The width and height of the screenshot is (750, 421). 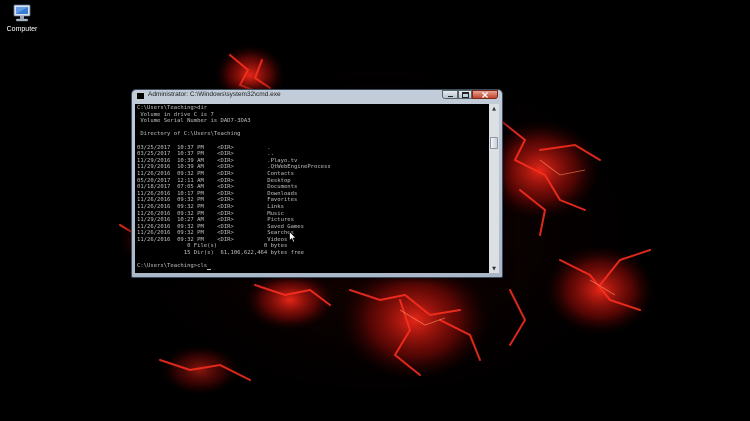 What do you see at coordinates (210, 206) in the screenshot?
I see `console-line: 11/26/2016 09:32 PM <DIR> Links` at bounding box center [210, 206].